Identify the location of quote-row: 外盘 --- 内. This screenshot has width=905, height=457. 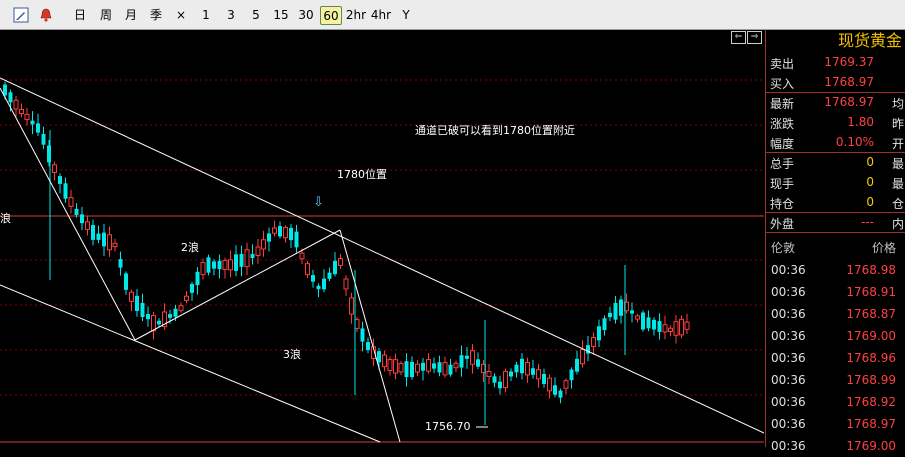
(835, 222).